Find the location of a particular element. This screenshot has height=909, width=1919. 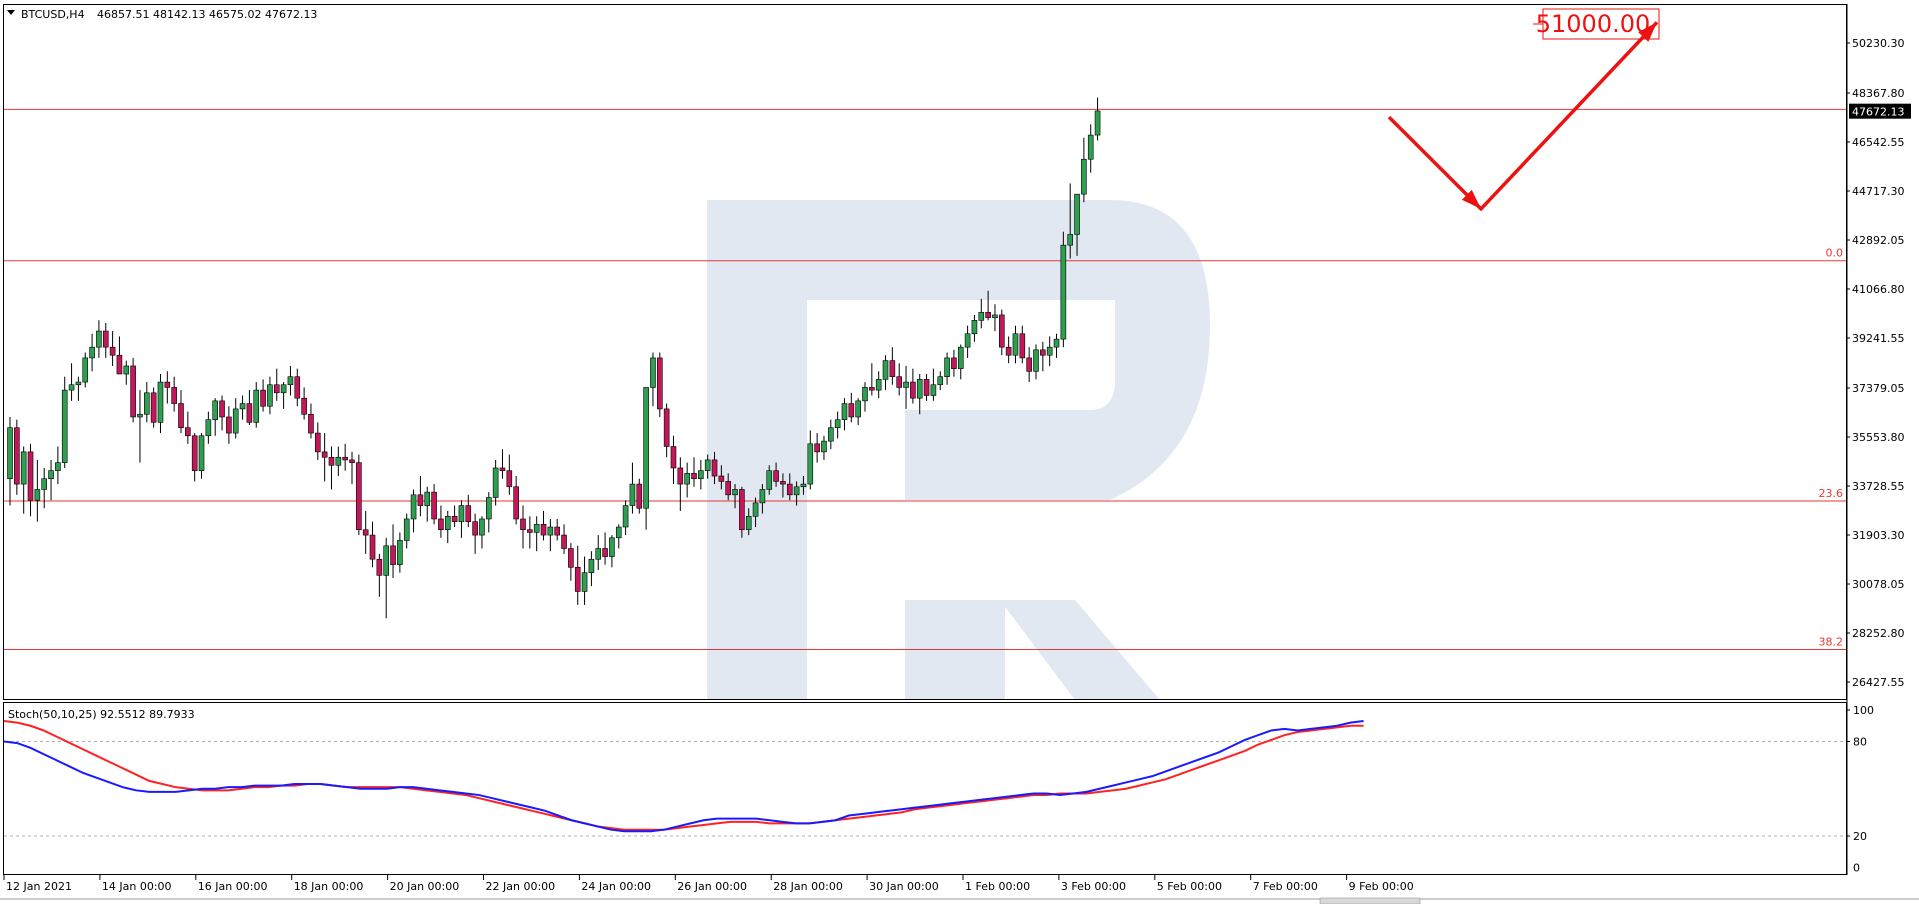

level-label: 23.6 is located at coordinates (1831, 493).